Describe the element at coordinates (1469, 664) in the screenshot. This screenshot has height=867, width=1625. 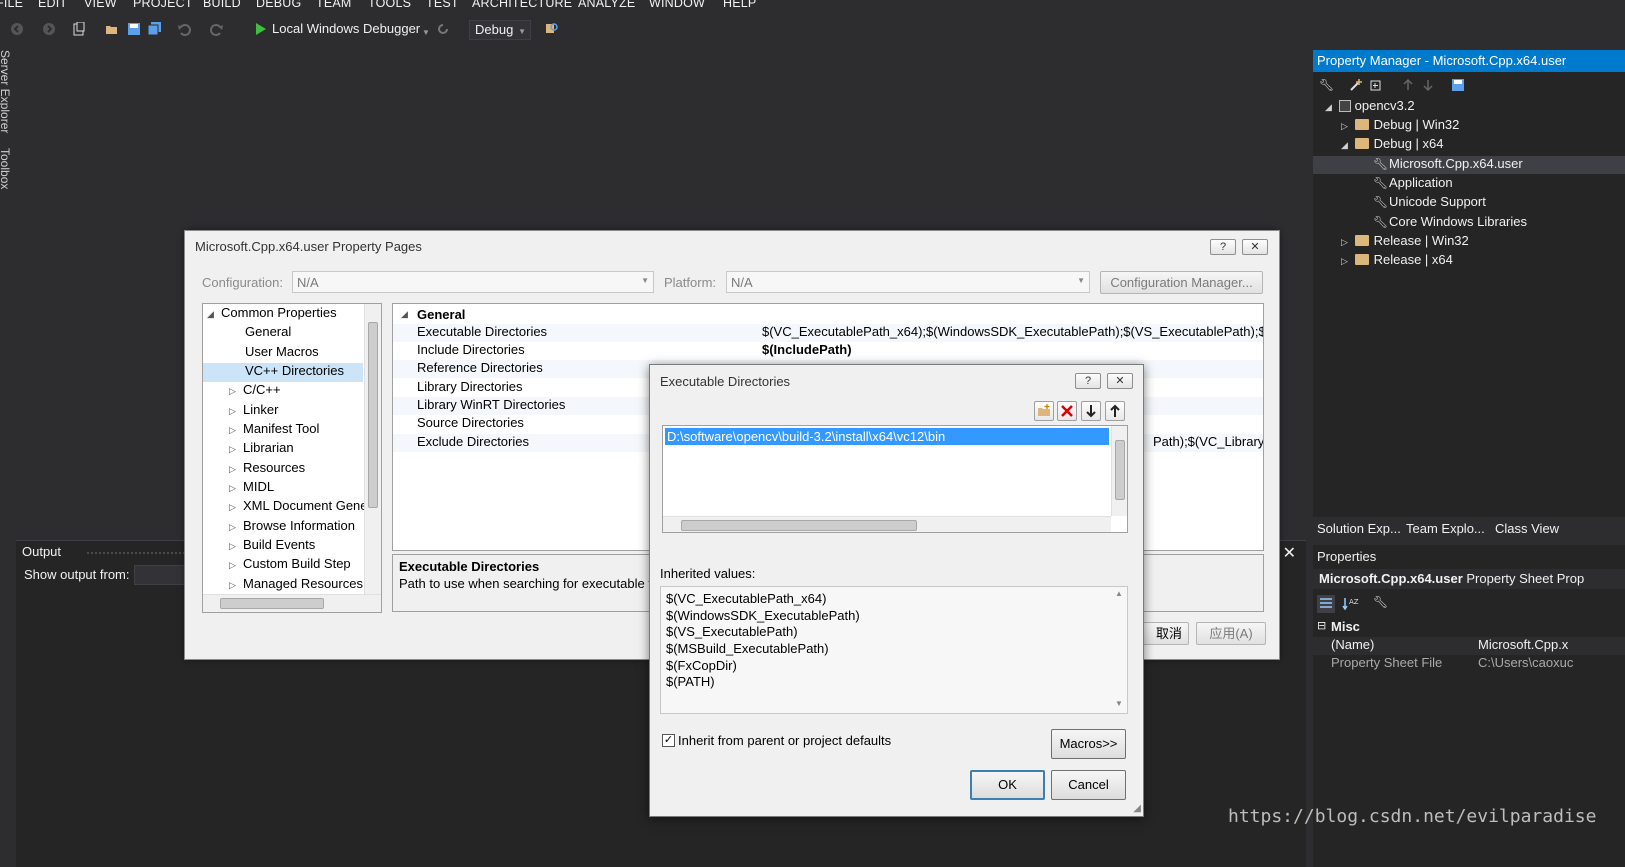
I see `property-row: Property Sheet File C:\Users\caoxuc` at that location.